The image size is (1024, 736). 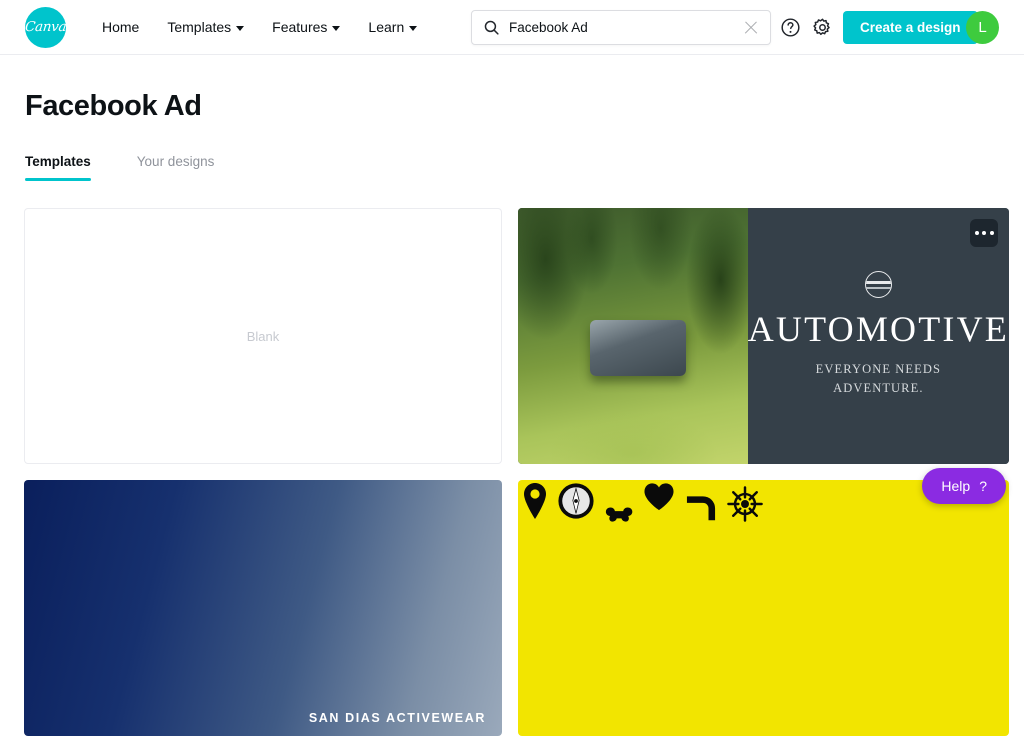 I want to click on avatar: L, so click(x=982, y=27).